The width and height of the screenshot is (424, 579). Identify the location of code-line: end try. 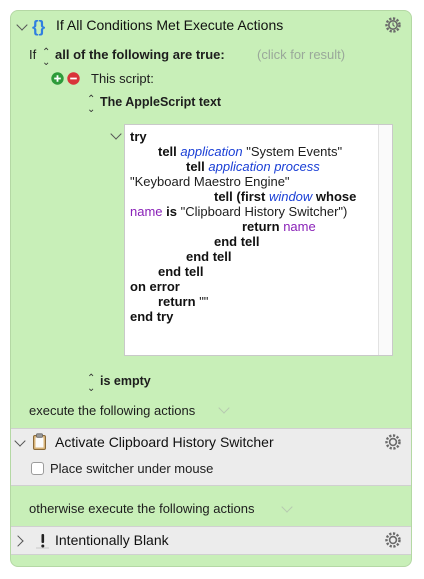
(152, 316).